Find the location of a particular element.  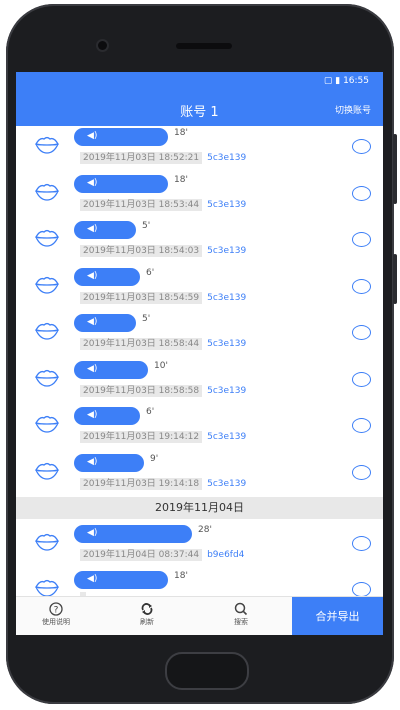

tab-search: 搜索 is located at coordinates (241, 614).